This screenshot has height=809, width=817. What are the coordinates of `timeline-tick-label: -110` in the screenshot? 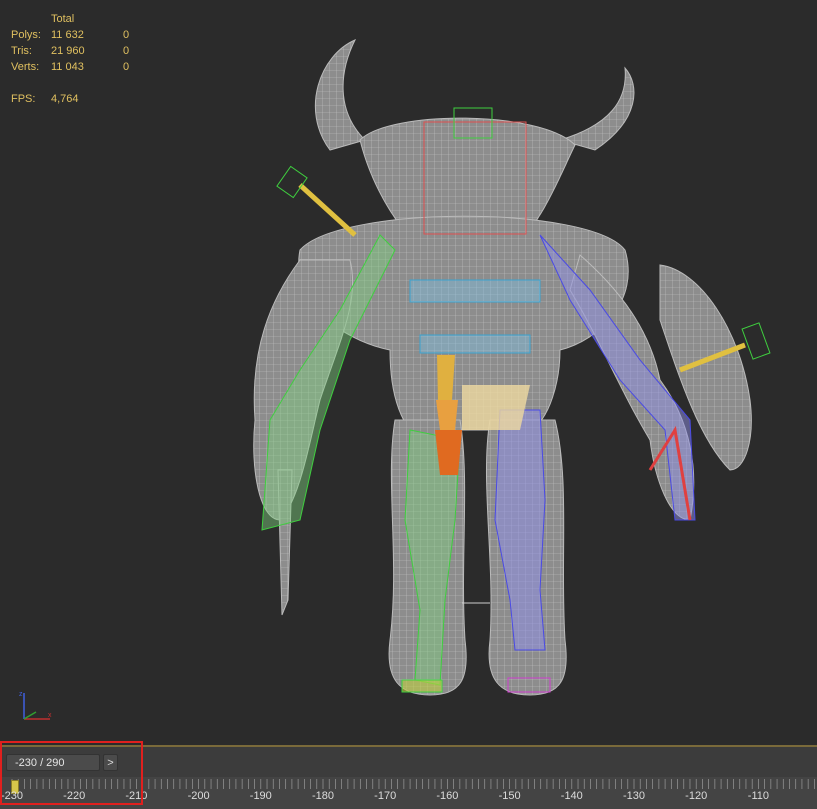 It's located at (758, 796).